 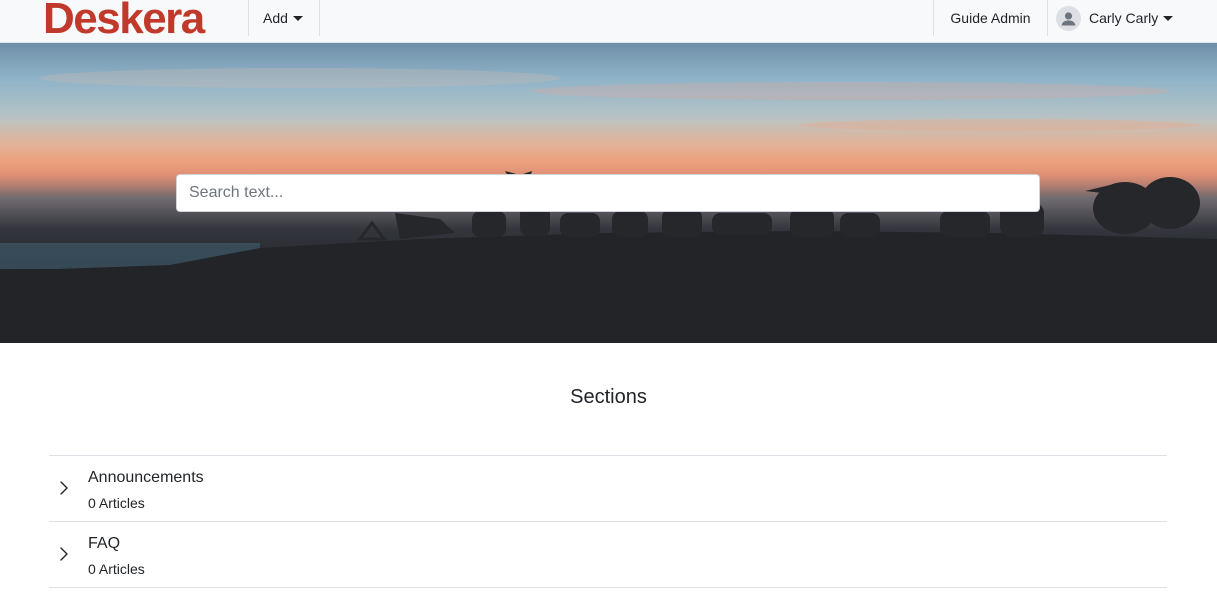 I want to click on nav-divider, so click(x=319, y=18).